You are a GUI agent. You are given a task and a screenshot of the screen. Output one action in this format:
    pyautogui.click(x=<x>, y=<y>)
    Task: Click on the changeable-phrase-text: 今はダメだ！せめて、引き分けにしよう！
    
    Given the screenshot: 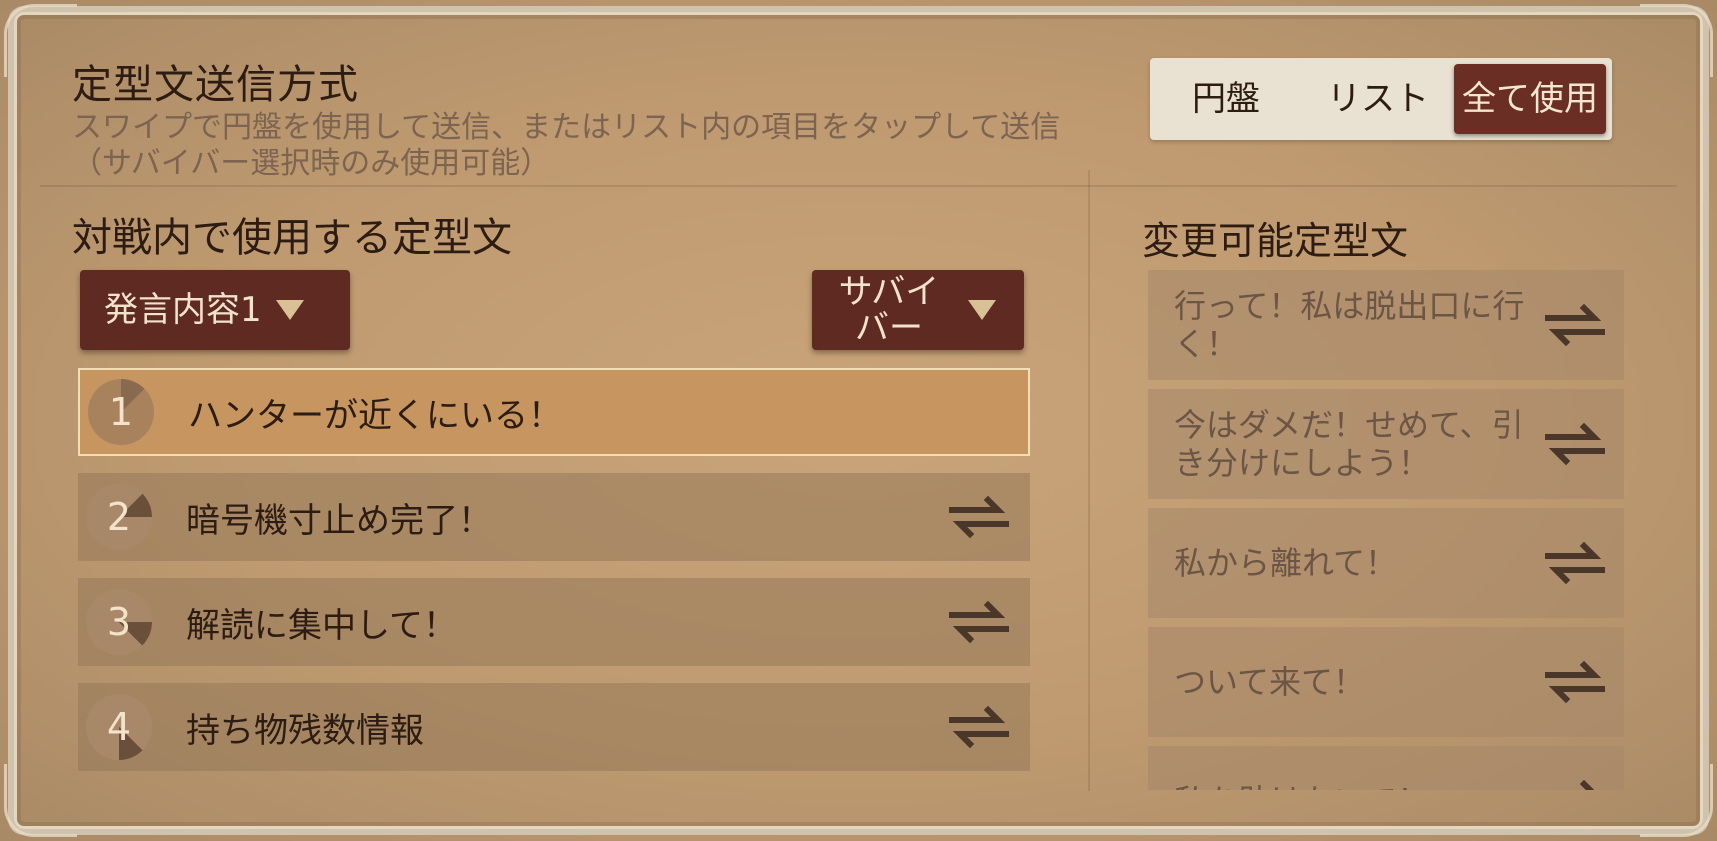 What is the action you would take?
    pyautogui.click(x=1349, y=444)
    